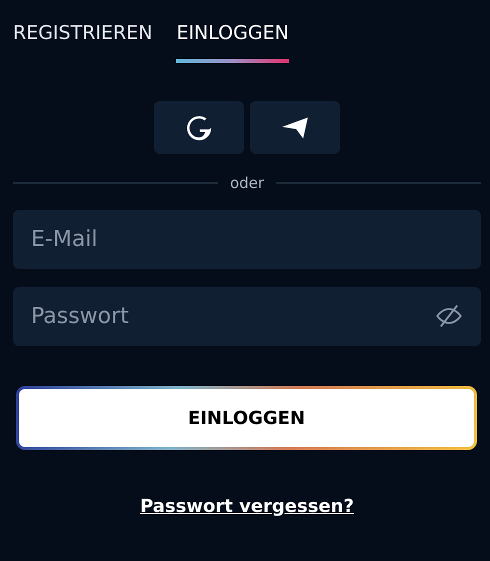 The width and height of the screenshot is (490, 561). What do you see at coordinates (247, 506) in the screenshot?
I see `forgot-password-link: Passwort vergessen?` at bounding box center [247, 506].